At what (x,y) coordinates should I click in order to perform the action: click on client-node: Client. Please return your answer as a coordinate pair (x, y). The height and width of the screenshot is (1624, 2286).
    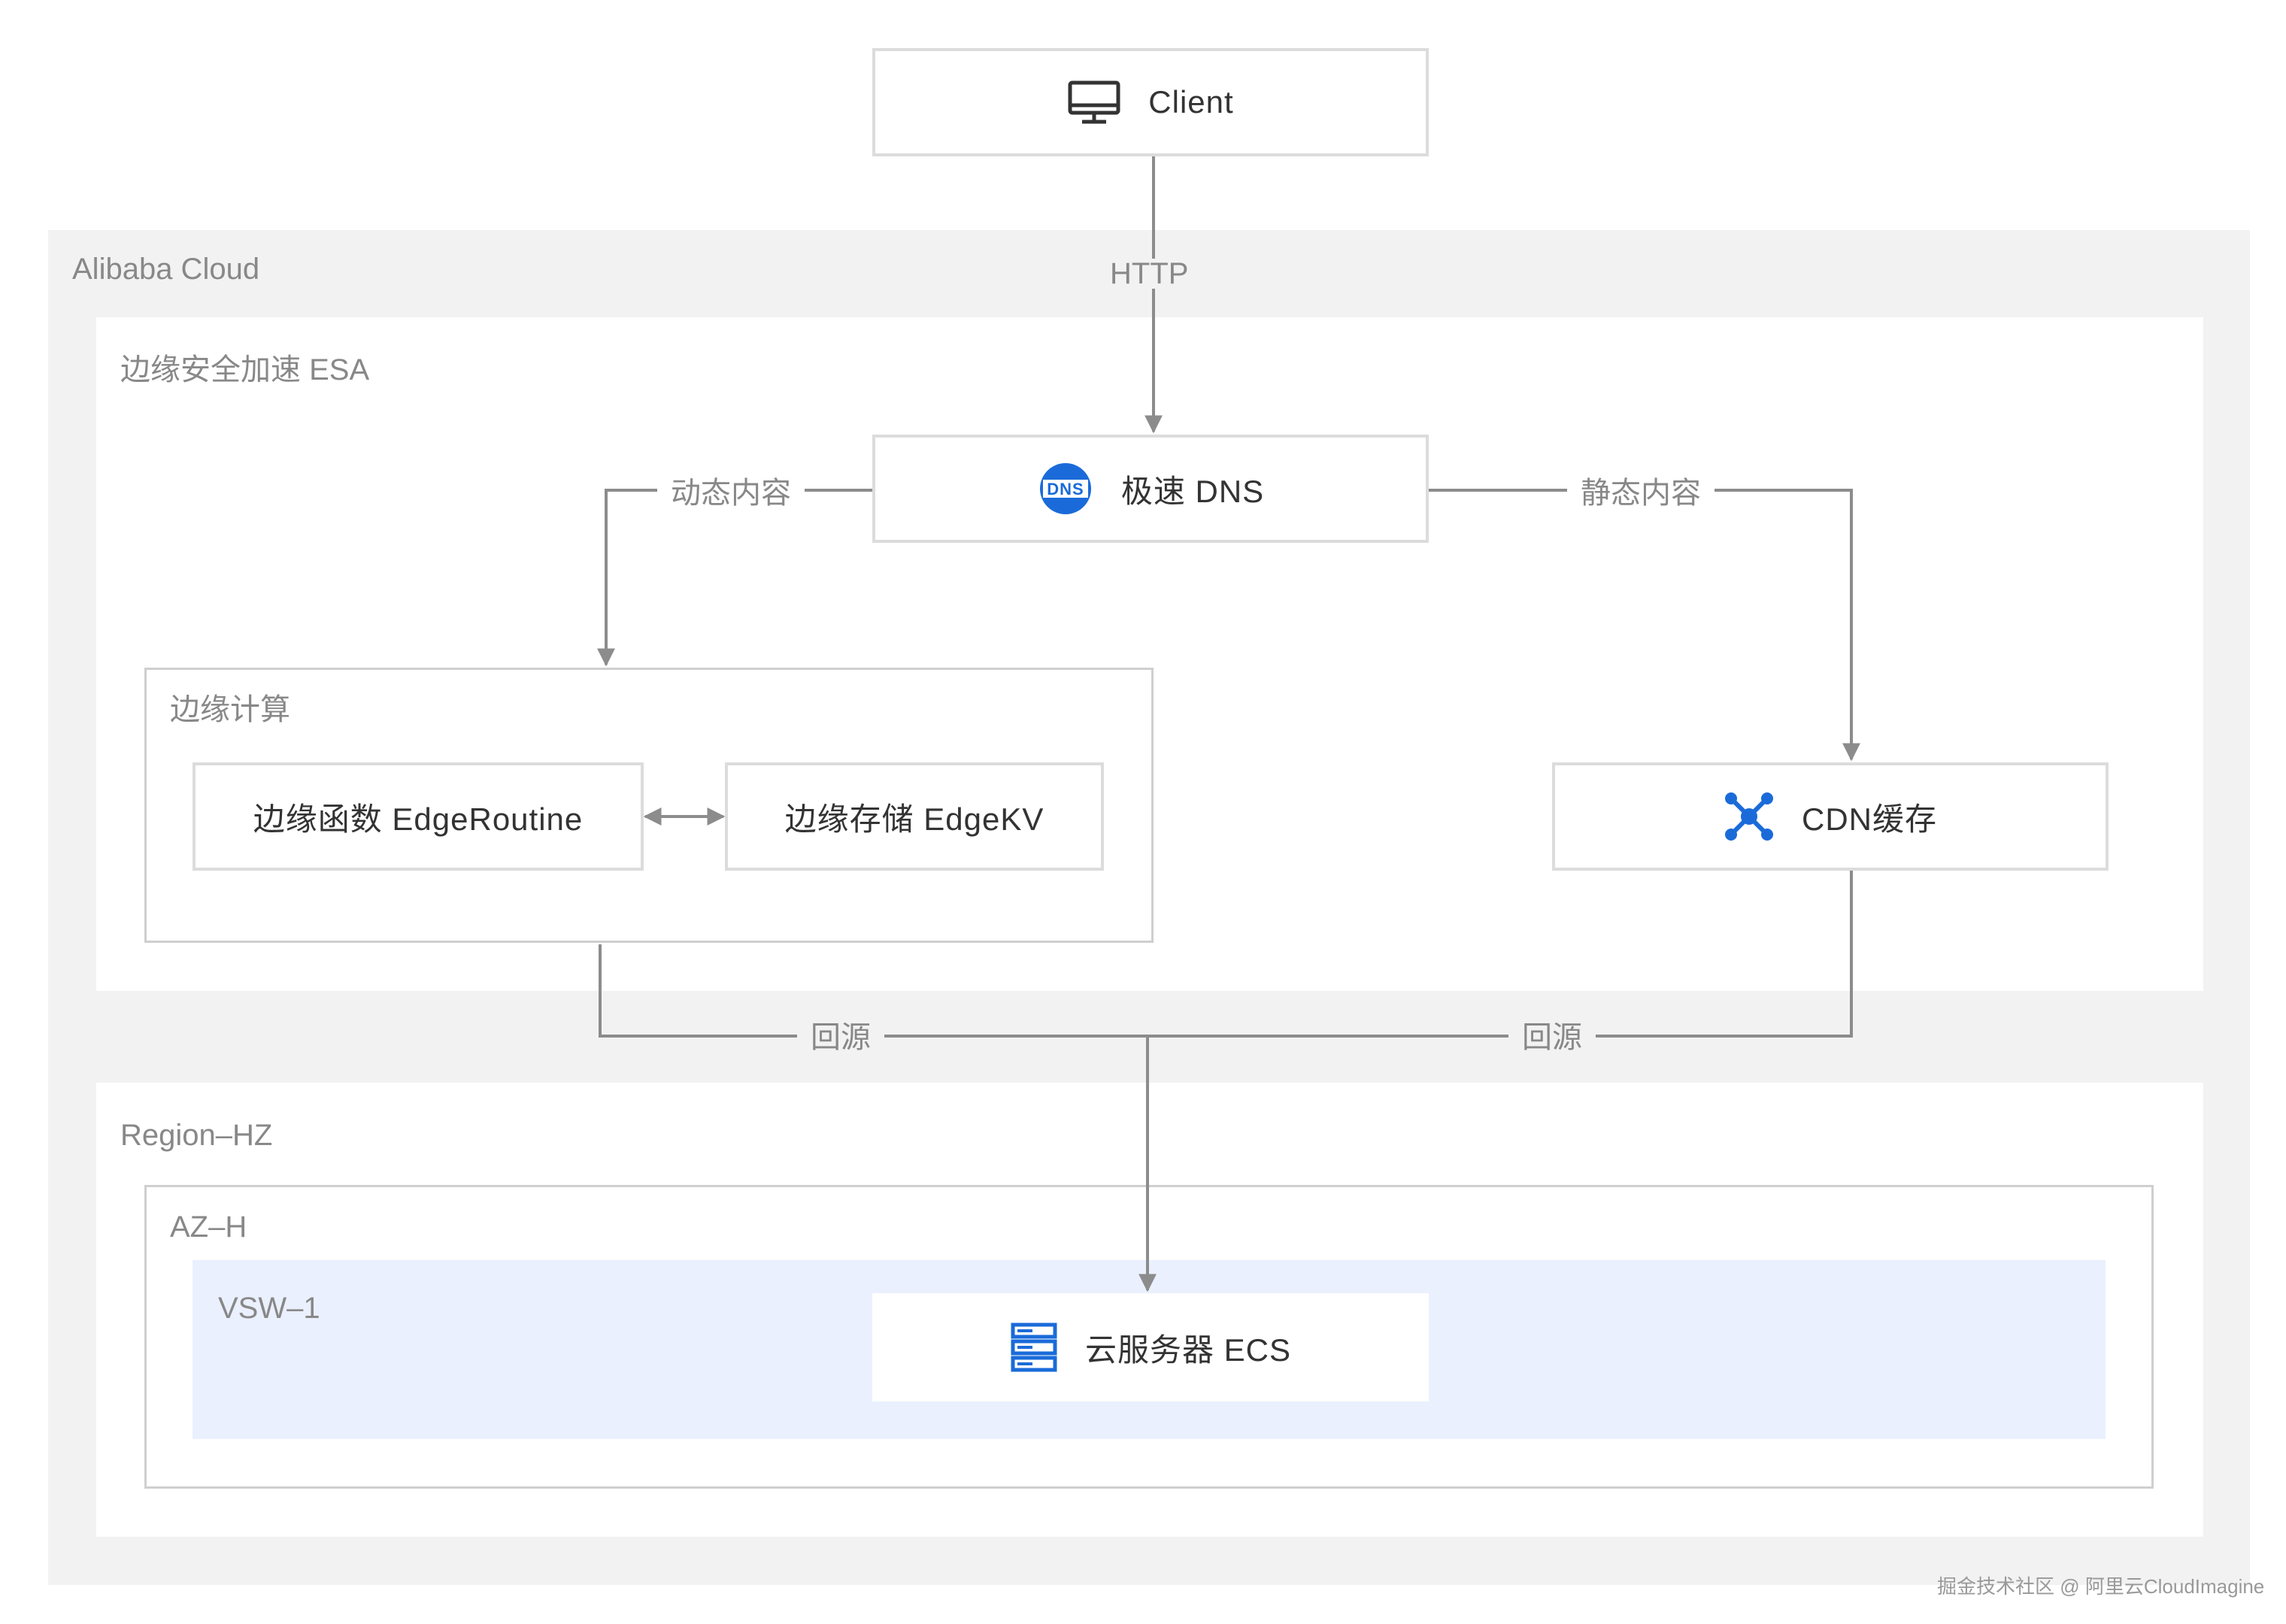
    Looking at the image, I should click on (1150, 102).